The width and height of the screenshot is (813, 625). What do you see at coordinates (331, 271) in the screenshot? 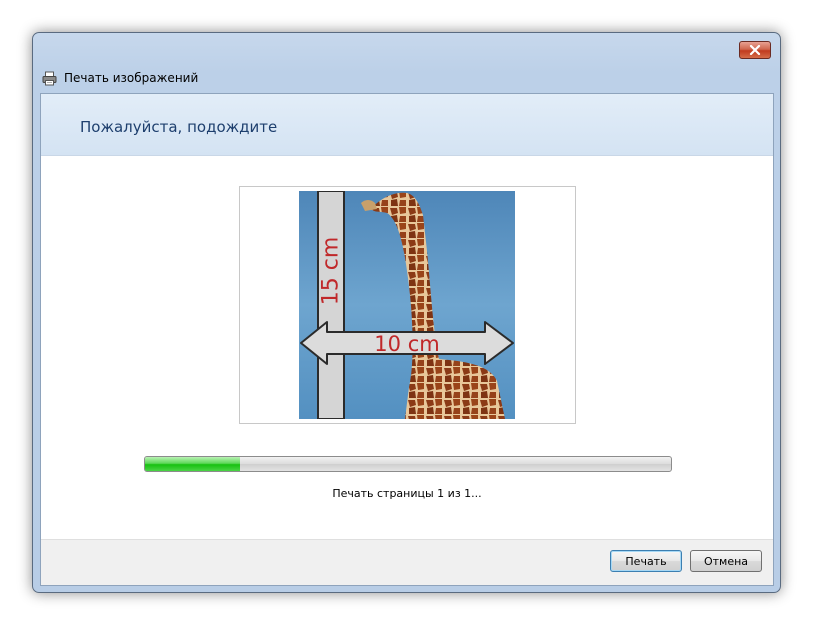
I see `height-dimension-label: 15 cm` at bounding box center [331, 271].